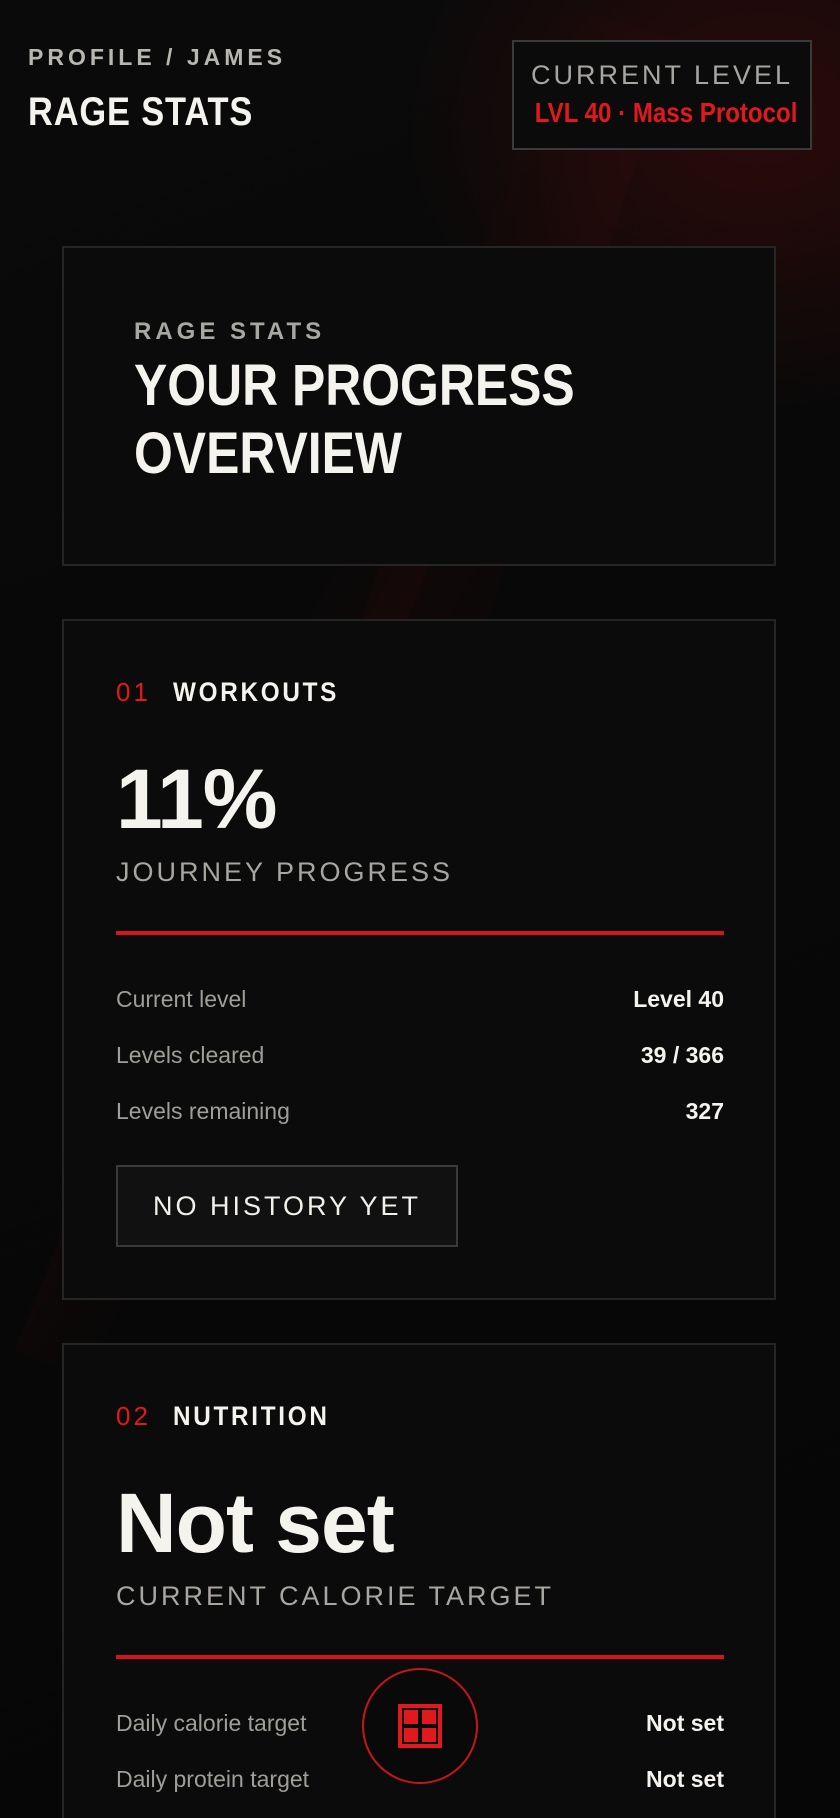 This screenshot has width=840, height=1818. What do you see at coordinates (157, 57) in the screenshot?
I see `breadcrumb: PROFILE / JAMES` at bounding box center [157, 57].